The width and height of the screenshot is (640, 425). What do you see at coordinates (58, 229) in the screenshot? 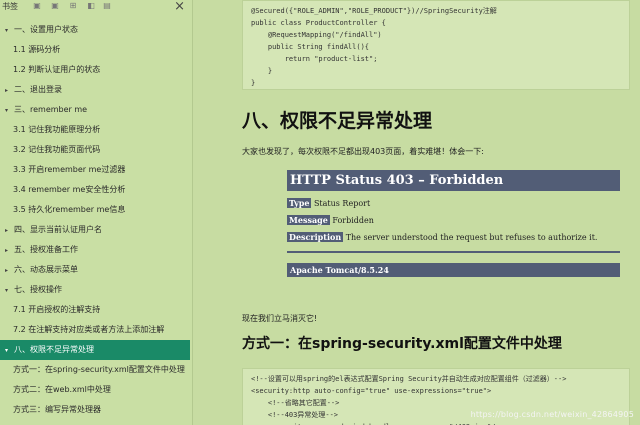
I see `bookmark-label: 四、显示当前认证用户名` at bounding box center [58, 229].